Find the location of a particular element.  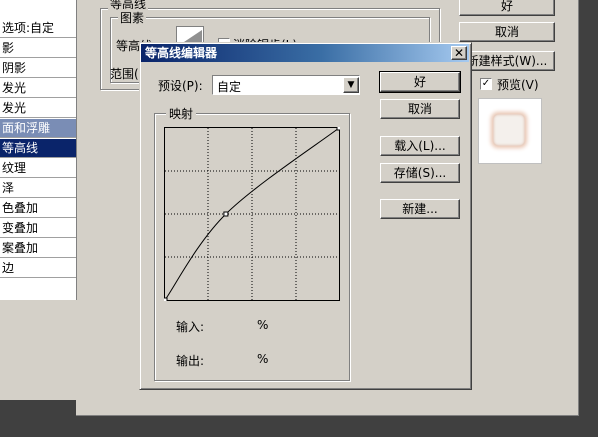

style-list-item: 泽 is located at coordinates (38, 188).